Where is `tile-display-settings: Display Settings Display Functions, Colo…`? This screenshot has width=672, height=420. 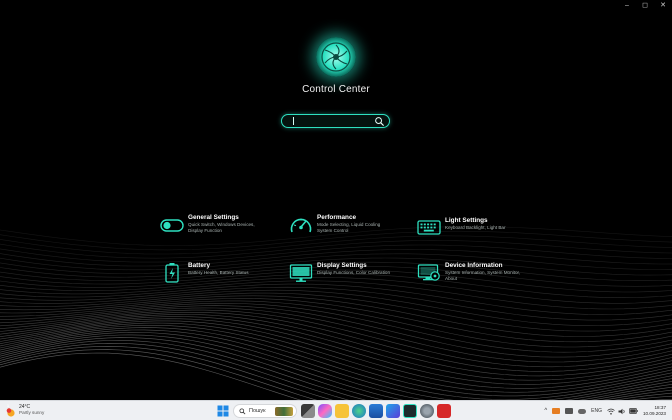
tile-display-settings: Display Settings Display Functions, Colo… is located at coordinates (342, 273).